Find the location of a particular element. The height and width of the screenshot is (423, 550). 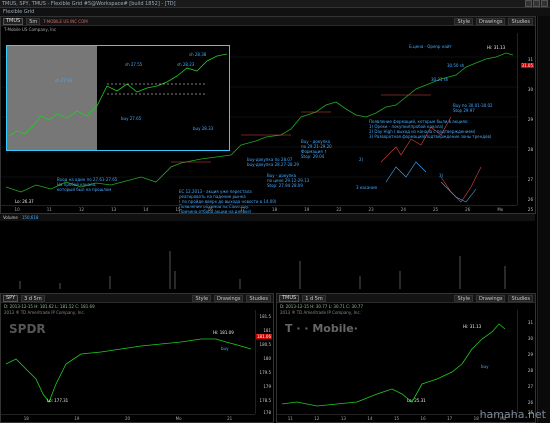

y-tick: 180 is located at coordinates (267, 358).